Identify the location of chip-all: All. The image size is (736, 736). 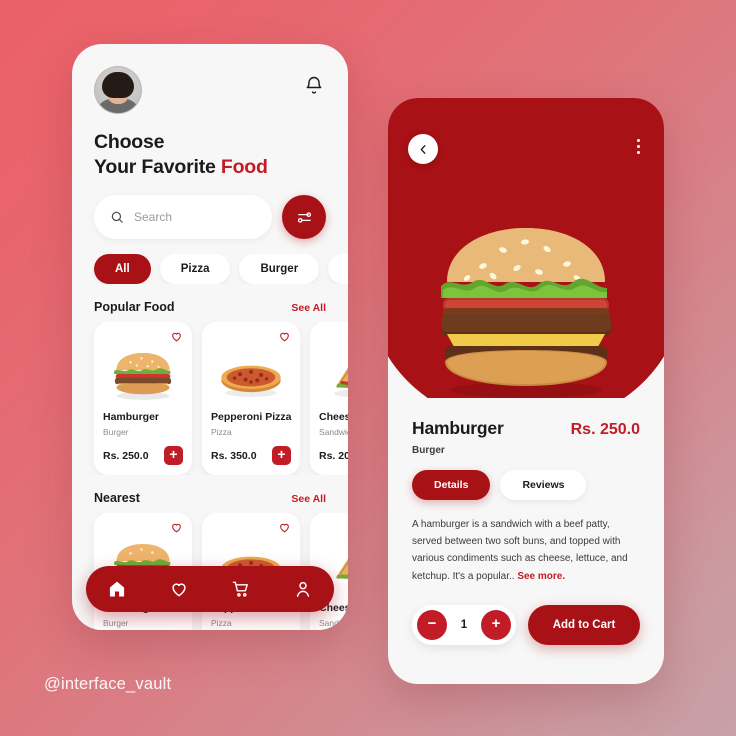
(122, 269).